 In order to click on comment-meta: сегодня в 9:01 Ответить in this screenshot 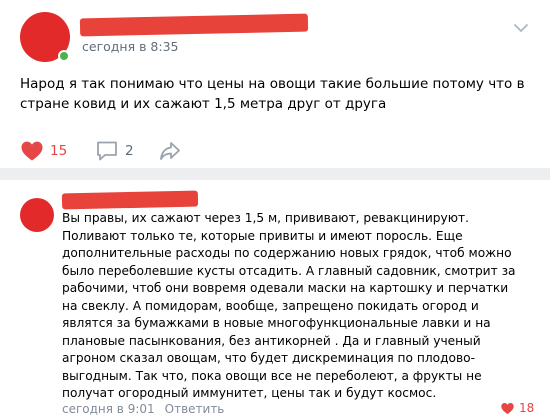, I will do `click(143, 409)`.